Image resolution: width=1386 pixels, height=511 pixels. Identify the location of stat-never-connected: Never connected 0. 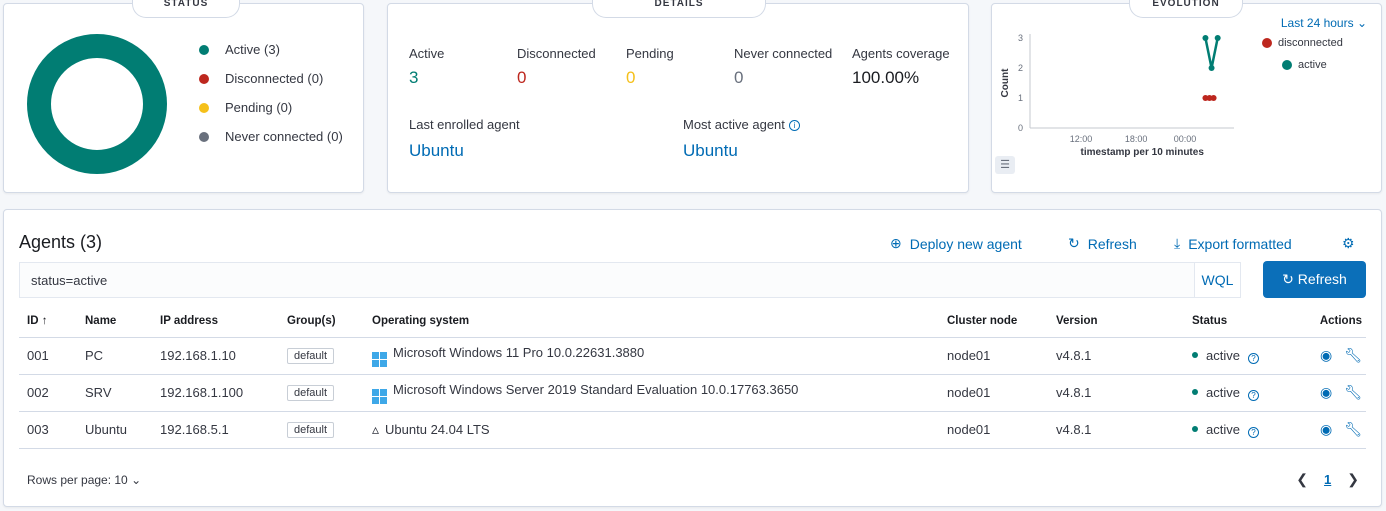
(783, 67).